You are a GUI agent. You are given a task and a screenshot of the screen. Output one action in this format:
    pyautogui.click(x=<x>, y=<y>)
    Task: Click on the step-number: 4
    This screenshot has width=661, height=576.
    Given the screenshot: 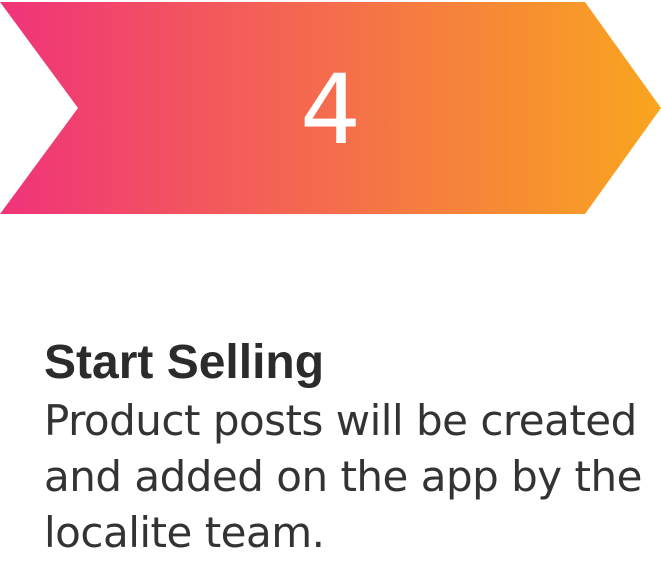 What is the action you would take?
    pyautogui.click(x=330, y=110)
    